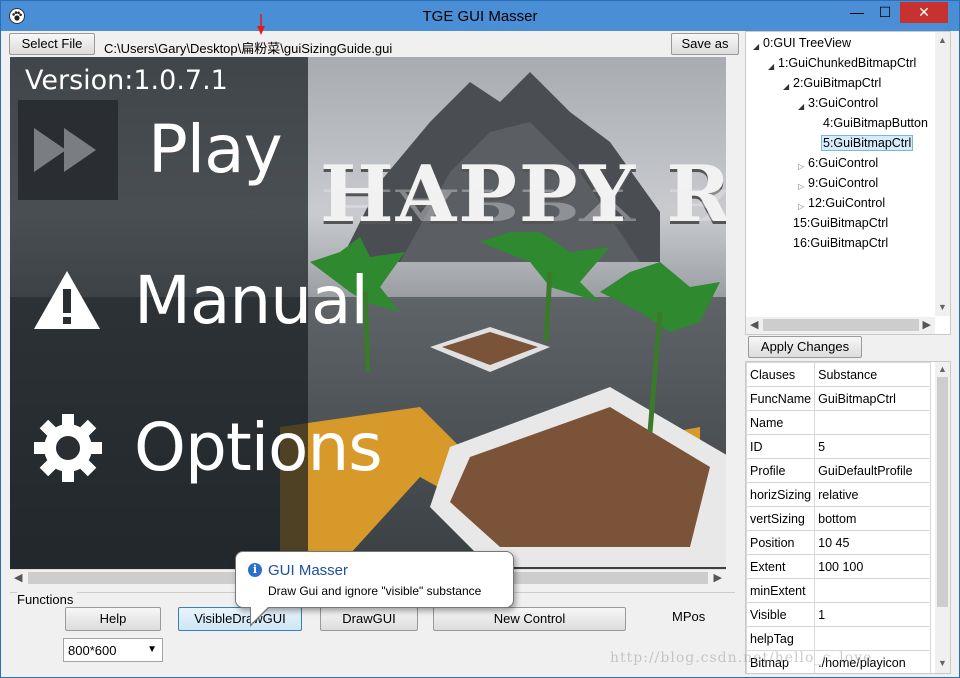  I want to click on property-row: minExtent, so click(839, 590).